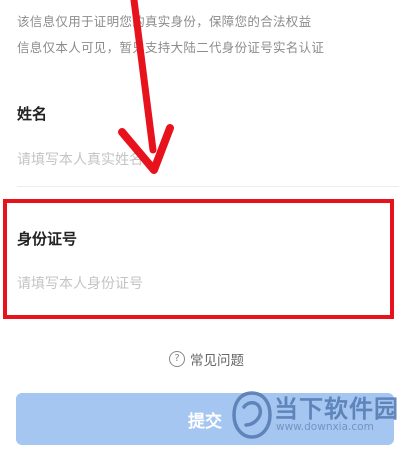  Describe the element at coordinates (32, 114) in the screenshot. I see `name-label: 姓名` at that location.